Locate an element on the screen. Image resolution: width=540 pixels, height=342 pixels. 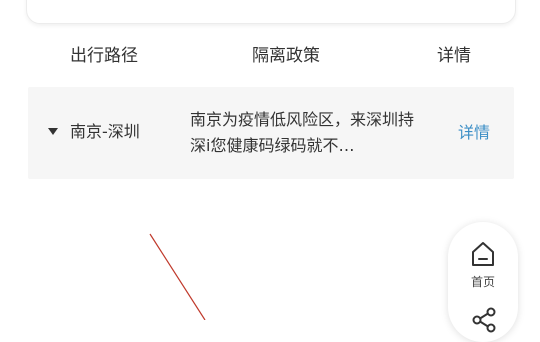
share-button is located at coordinates (484, 320).